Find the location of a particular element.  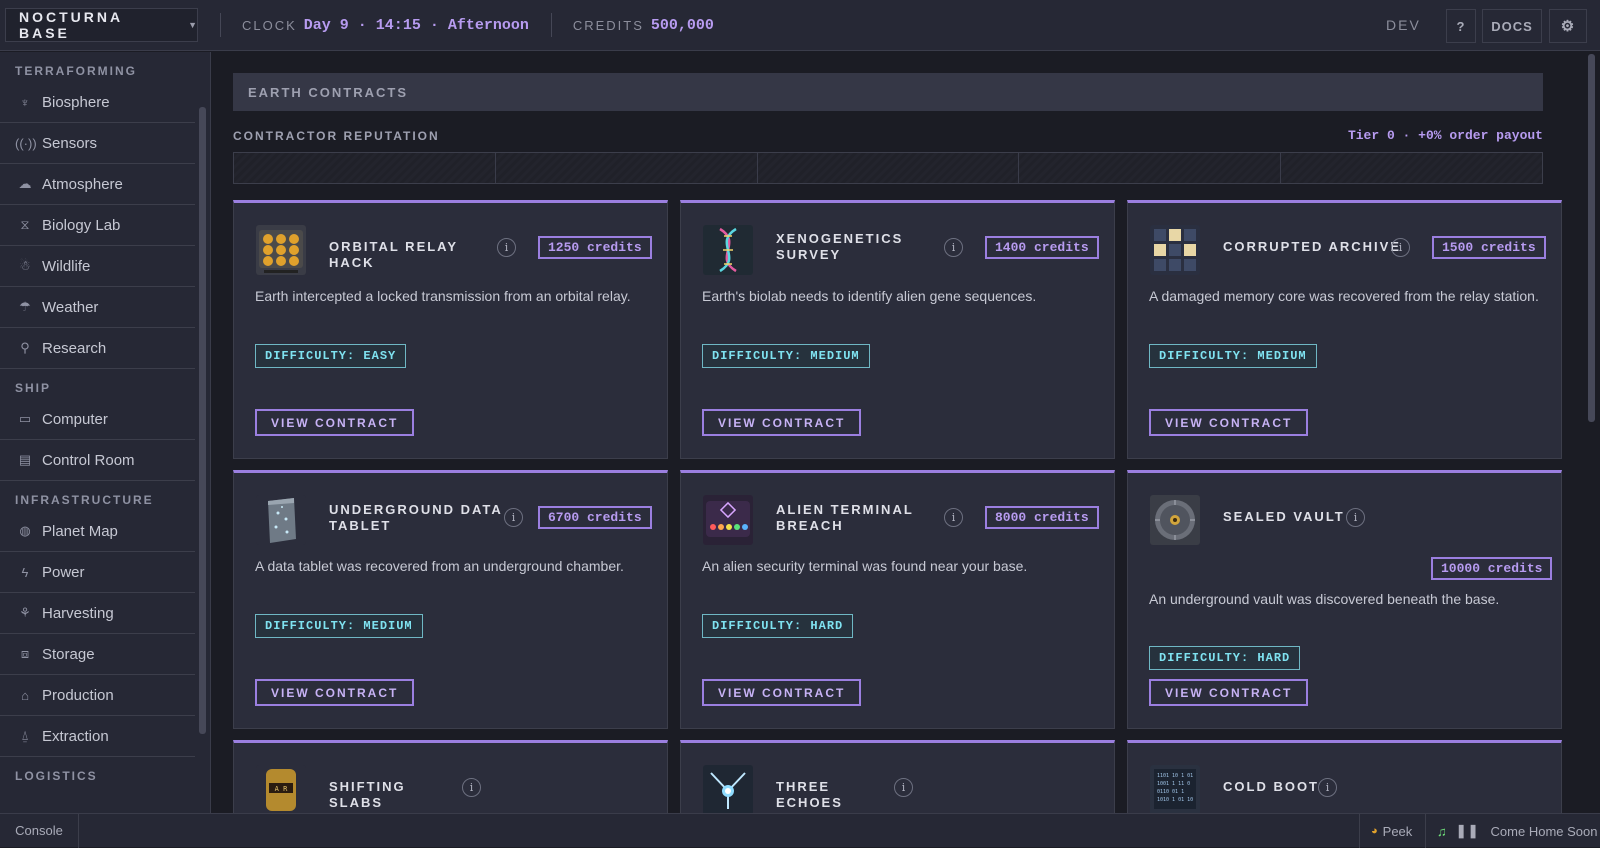

sidebar-item-production: ⌂ Production is located at coordinates (97, 695).